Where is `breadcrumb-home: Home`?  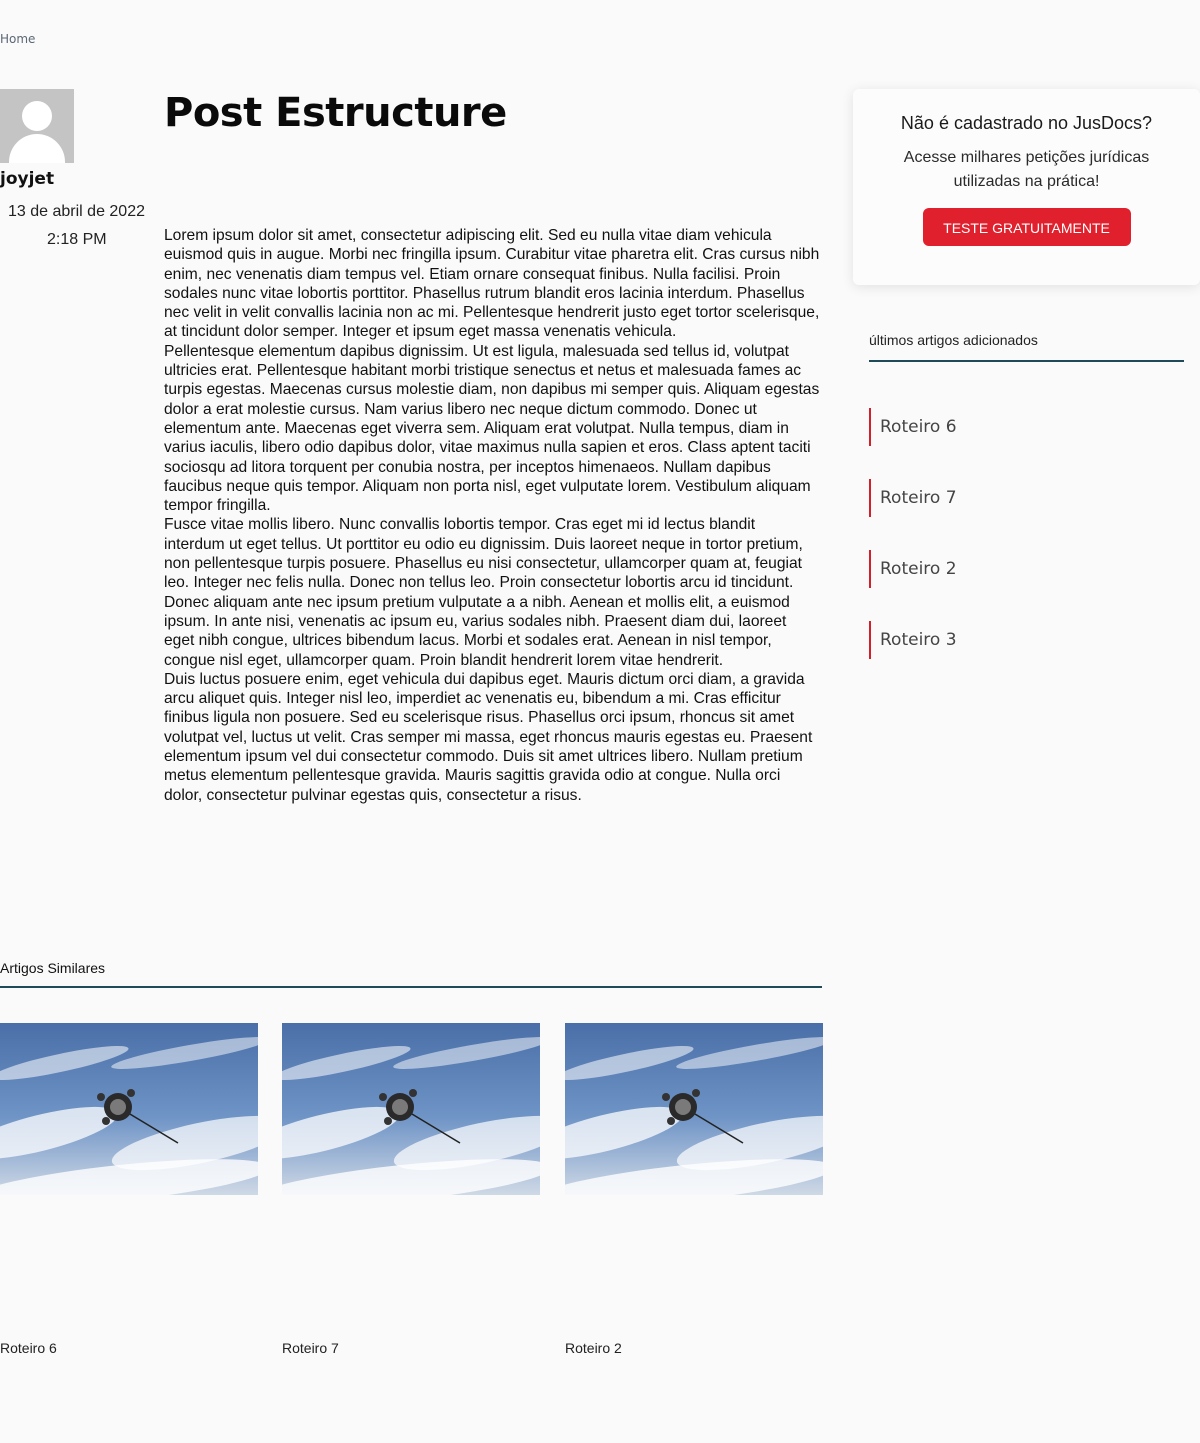
breadcrumb-home: Home is located at coordinates (17, 39).